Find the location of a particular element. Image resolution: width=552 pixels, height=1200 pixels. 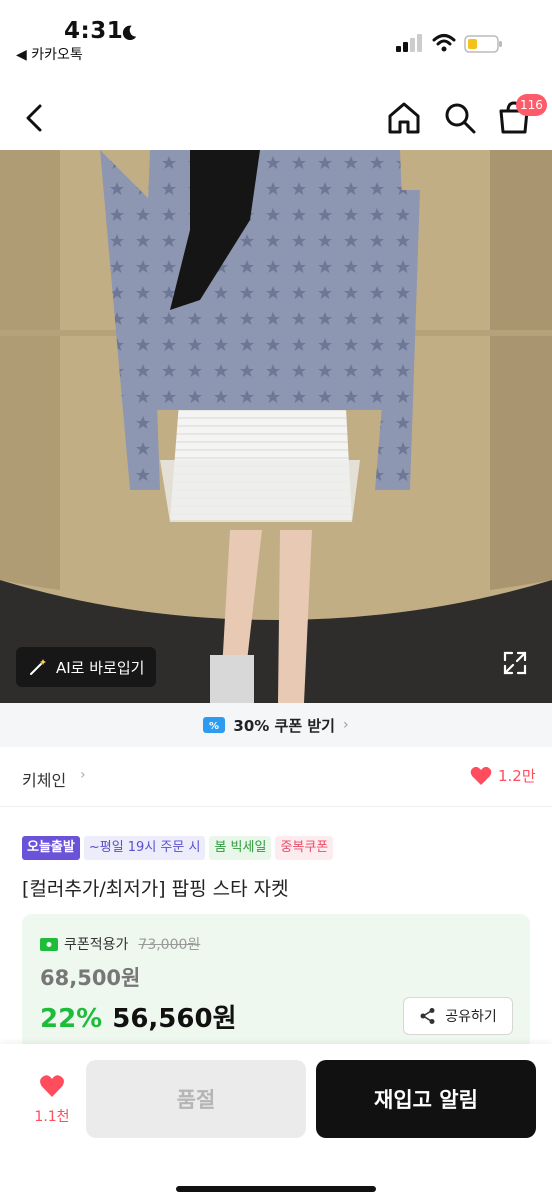

coupon-ticket-icon is located at coordinates (49, 944).